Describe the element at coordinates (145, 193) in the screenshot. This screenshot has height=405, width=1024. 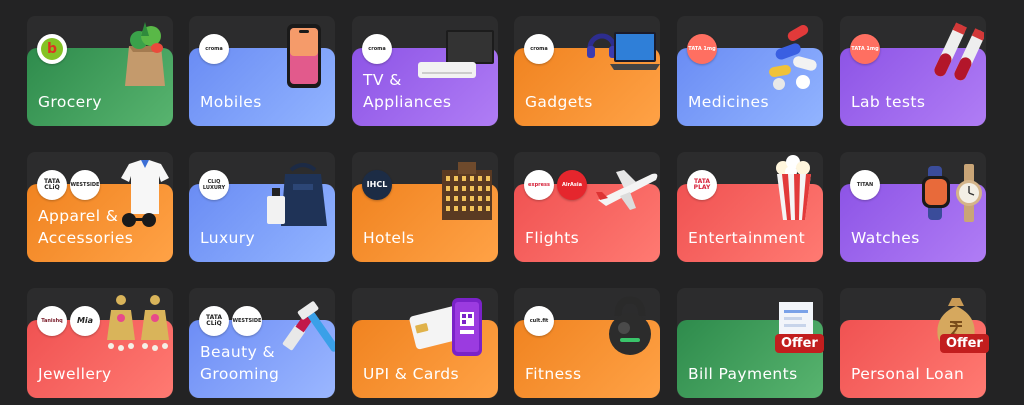
I see `shirt-sunglasses-icon` at that location.